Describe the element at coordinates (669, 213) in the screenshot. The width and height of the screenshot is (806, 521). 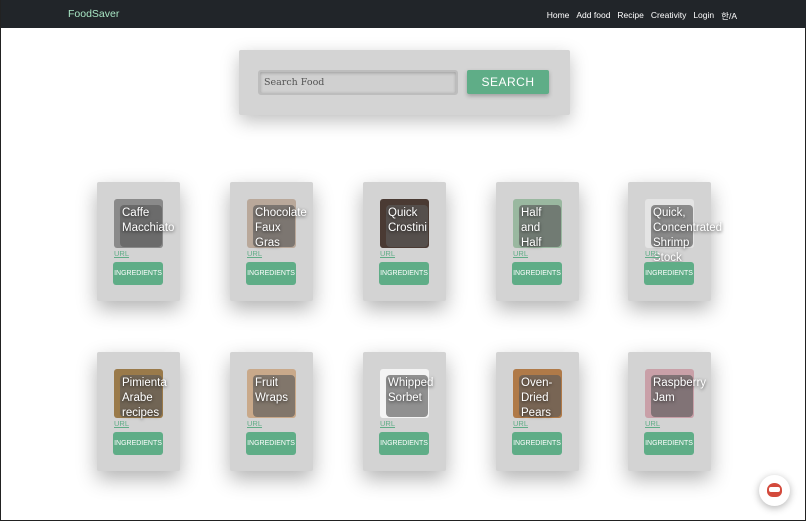
I see `recipe-title-line: Quick,` at that location.